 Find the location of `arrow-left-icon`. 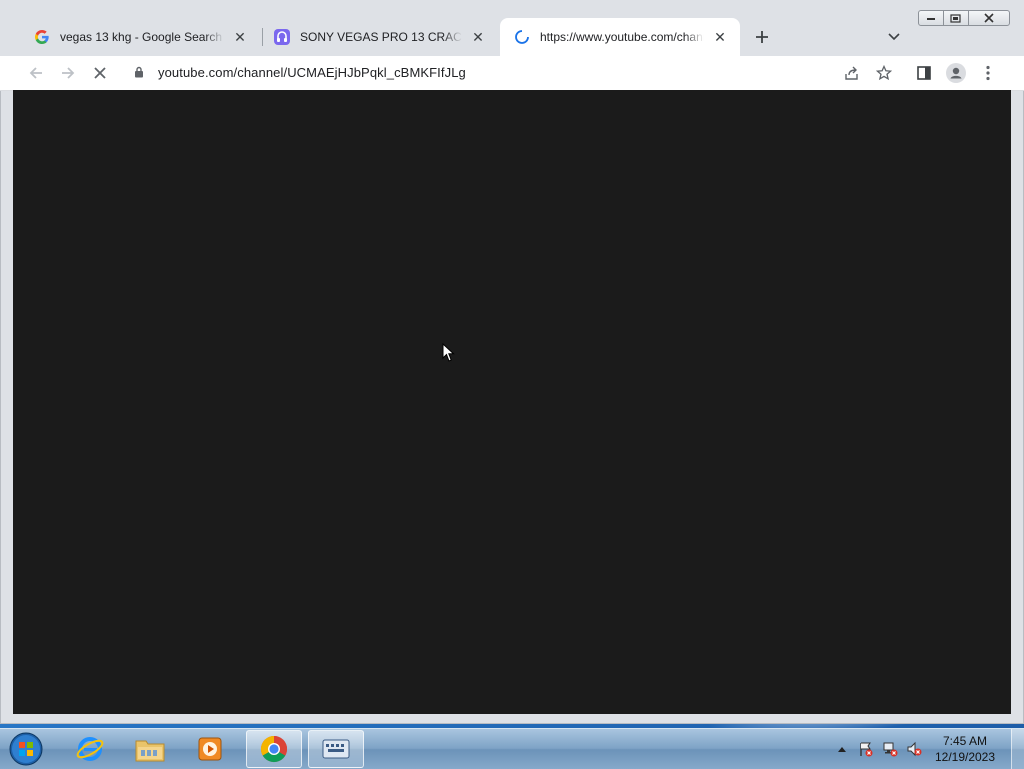

arrow-left-icon is located at coordinates (35, 73).